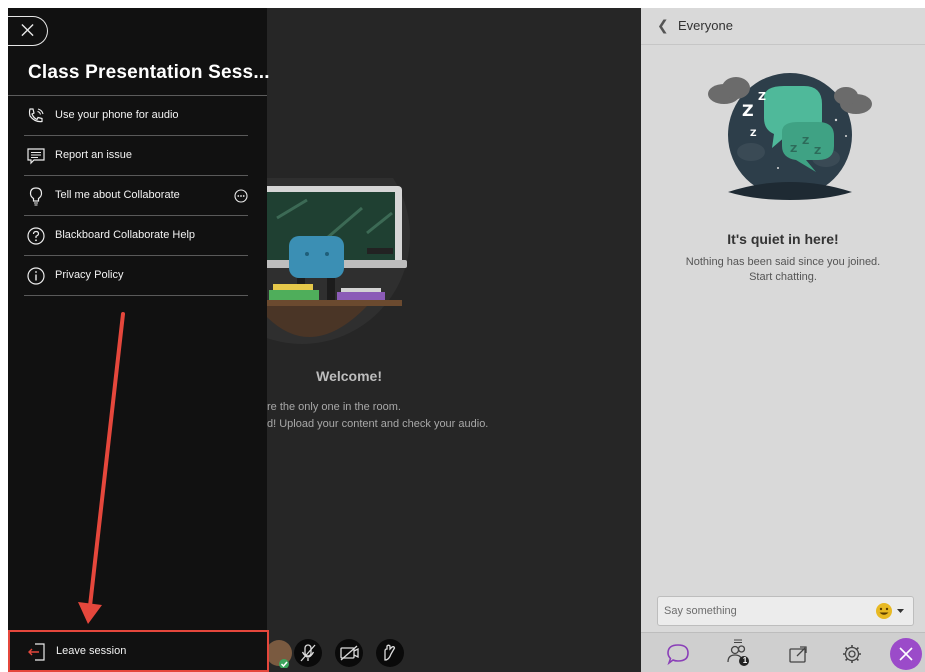 This screenshot has width=925, height=672. Describe the element at coordinates (783, 277) in the screenshot. I see `empty-chat-message-2: Start chatting.` at that location.